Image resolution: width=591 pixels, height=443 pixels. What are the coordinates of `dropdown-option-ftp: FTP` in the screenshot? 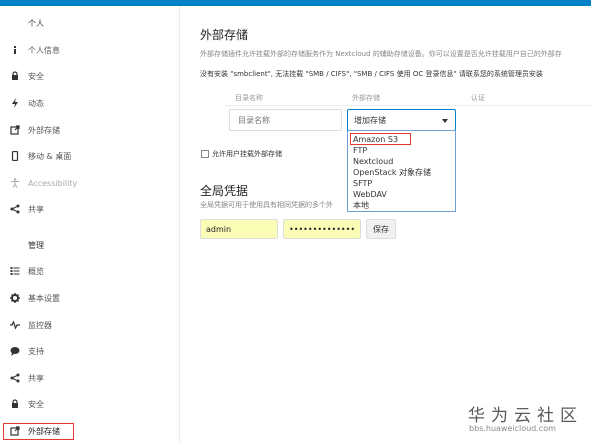 It's located at (360, 151).